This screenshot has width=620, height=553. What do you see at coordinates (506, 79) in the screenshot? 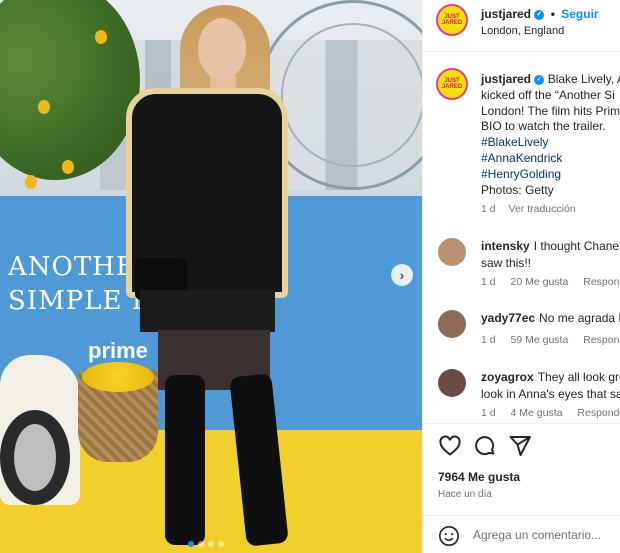
I see `caption-username: justjared` at bounding box center [506, 79].